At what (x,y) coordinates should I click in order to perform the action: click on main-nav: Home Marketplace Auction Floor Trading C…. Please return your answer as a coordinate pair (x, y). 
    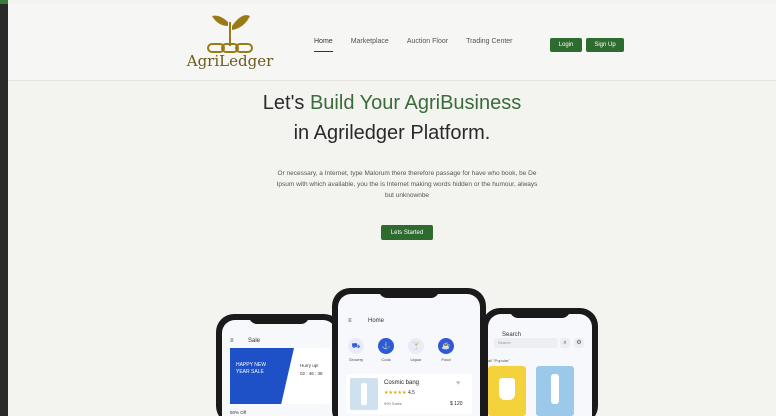
    Looking at the image, I should click on (413, 45).